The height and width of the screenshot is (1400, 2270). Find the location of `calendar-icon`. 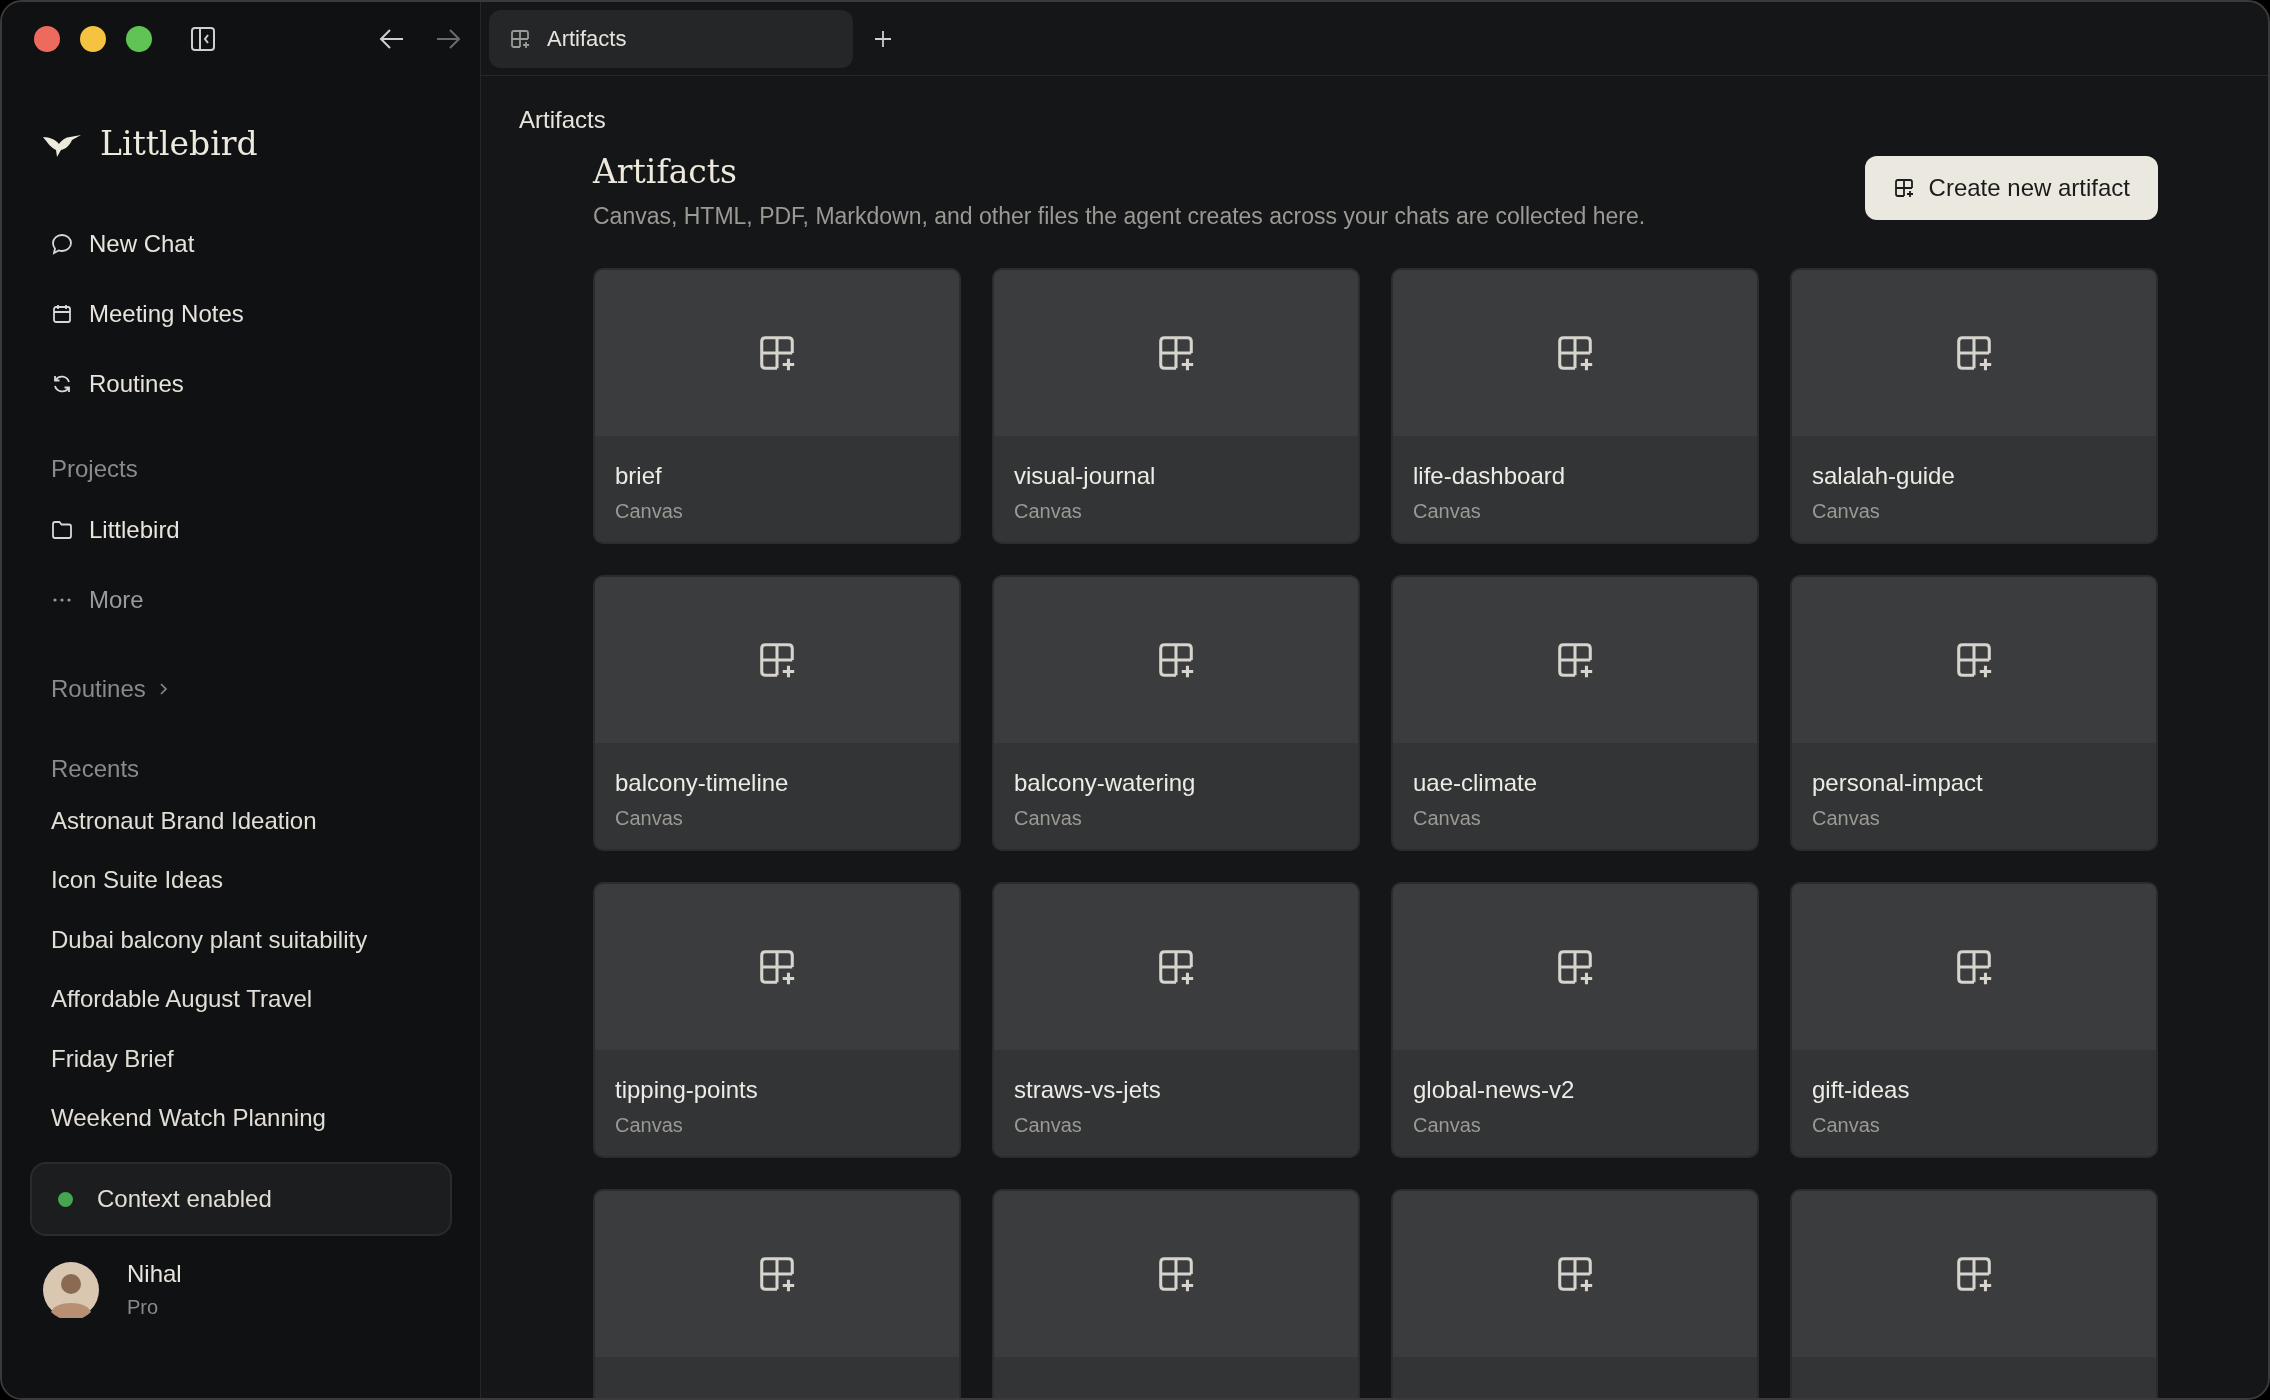

calendar-icon is located at coordinates (62, 314).